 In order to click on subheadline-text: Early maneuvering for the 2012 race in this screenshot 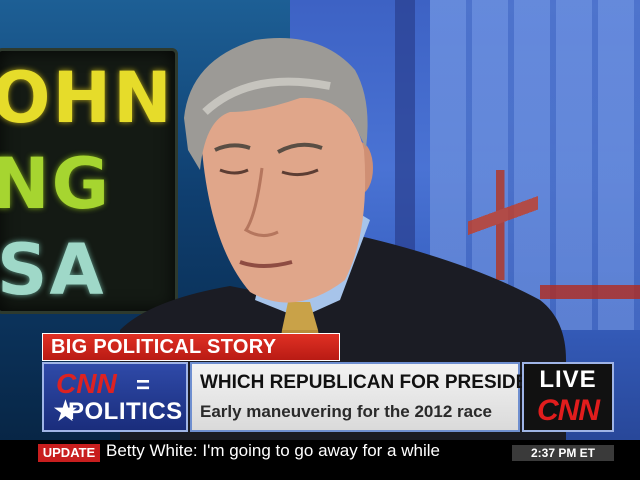, I will do `click(346, 411)`.